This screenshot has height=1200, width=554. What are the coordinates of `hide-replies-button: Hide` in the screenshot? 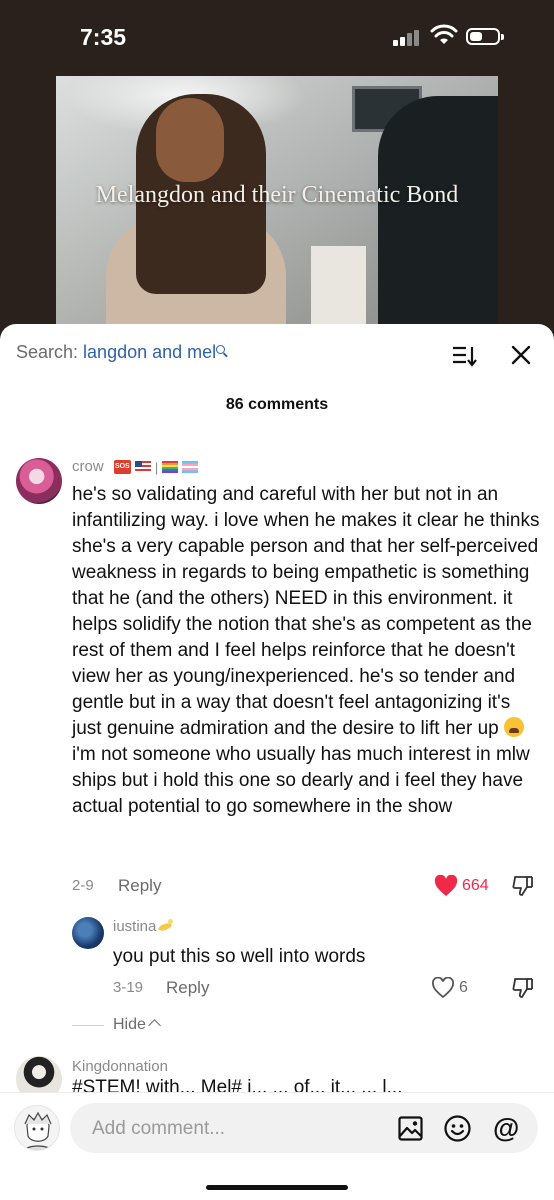 It's located at (137, 1025).